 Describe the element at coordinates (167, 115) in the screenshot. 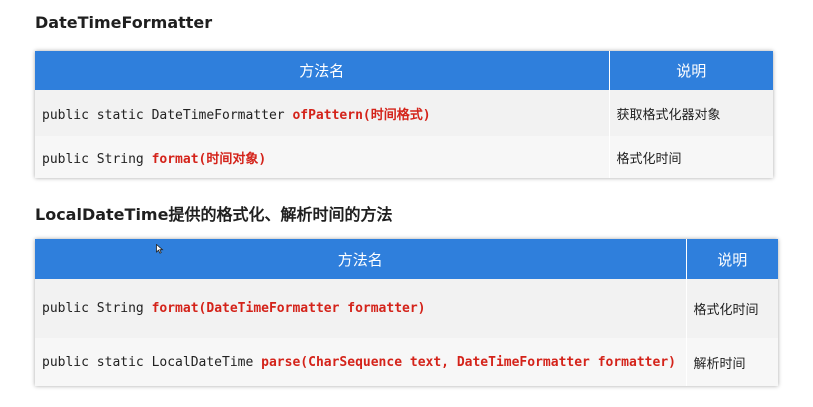

I see `method-signature-prefix: public static DateTimeFormatter` at that location.